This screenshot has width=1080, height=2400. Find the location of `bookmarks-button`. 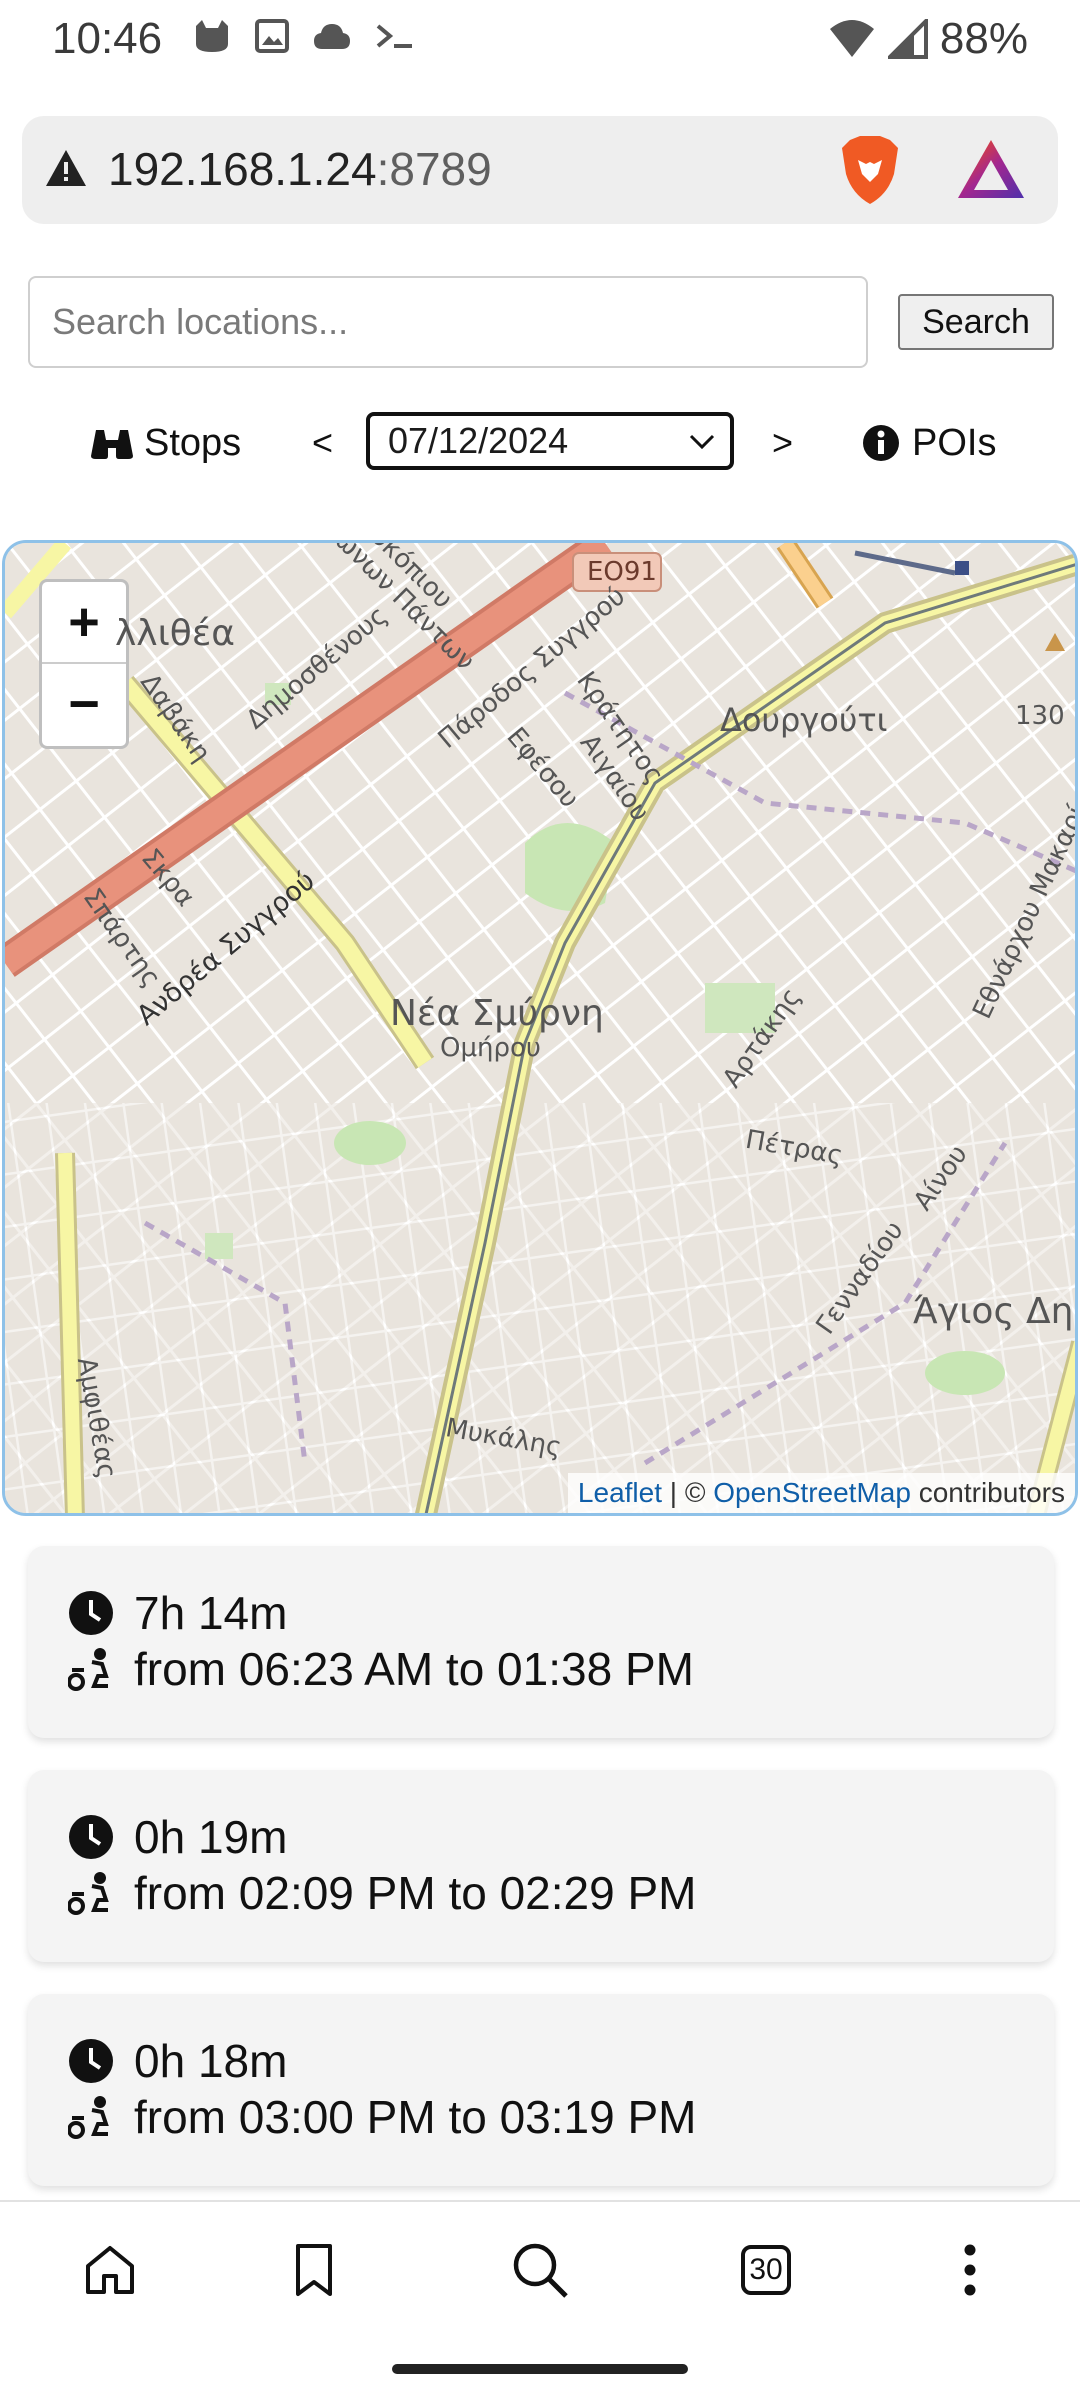

bookmarks-button is located at coordinates (314, 2270).